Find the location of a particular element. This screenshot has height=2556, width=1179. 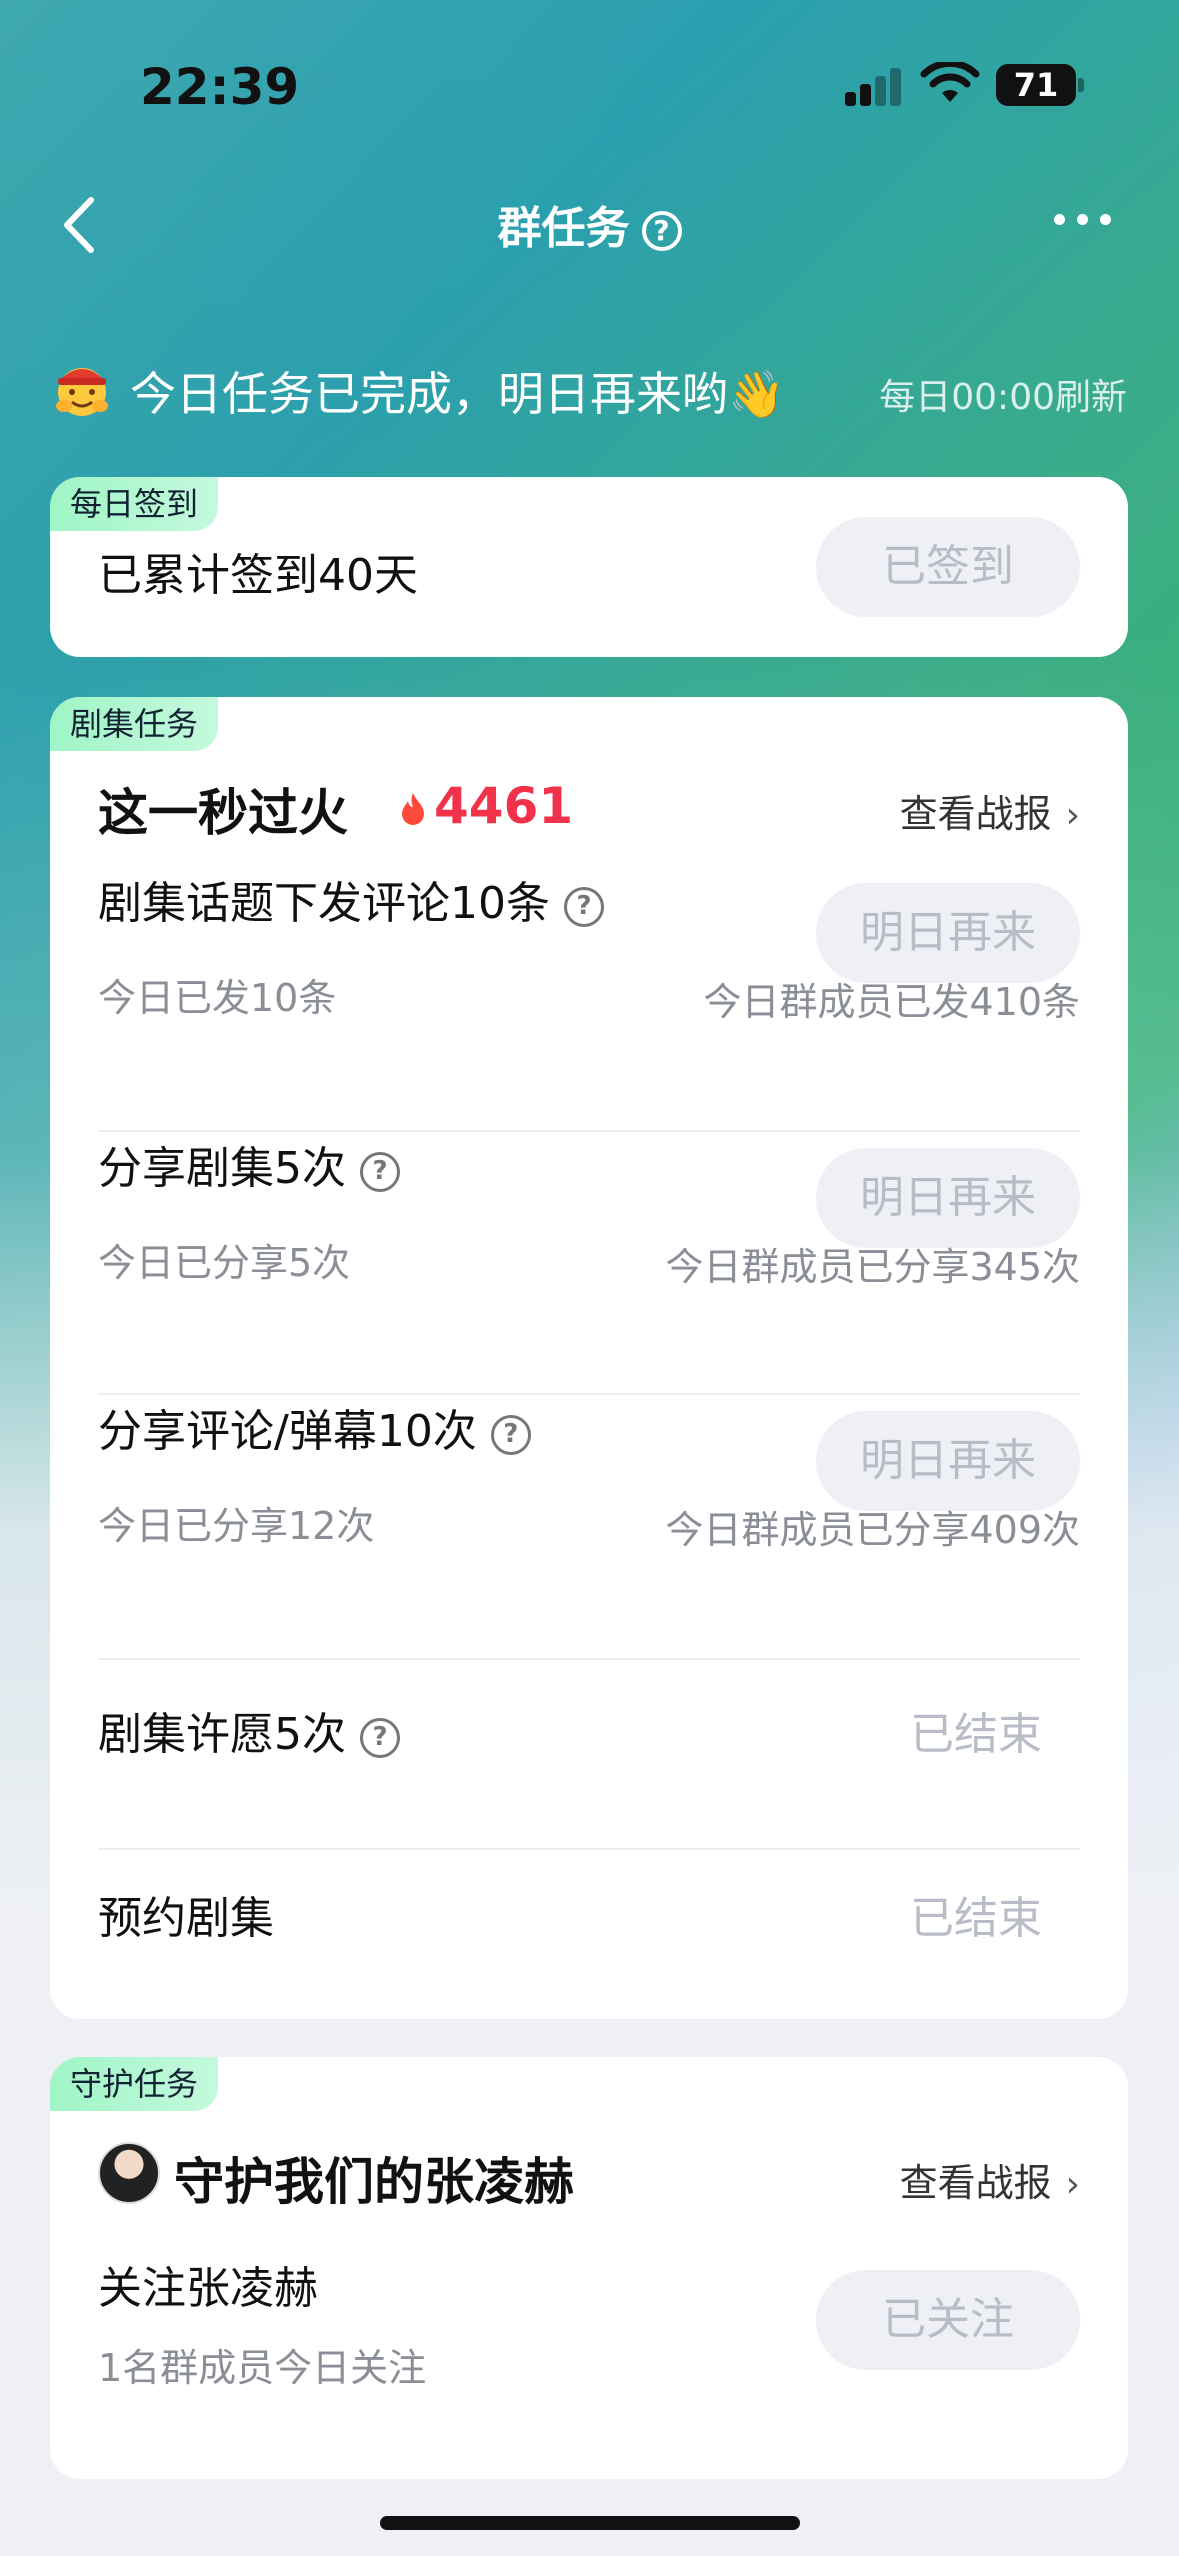

completion-banner: 今日任务已完成，明日再来哟👋 每日00:00刷新 is located at coordinates (589, 390).